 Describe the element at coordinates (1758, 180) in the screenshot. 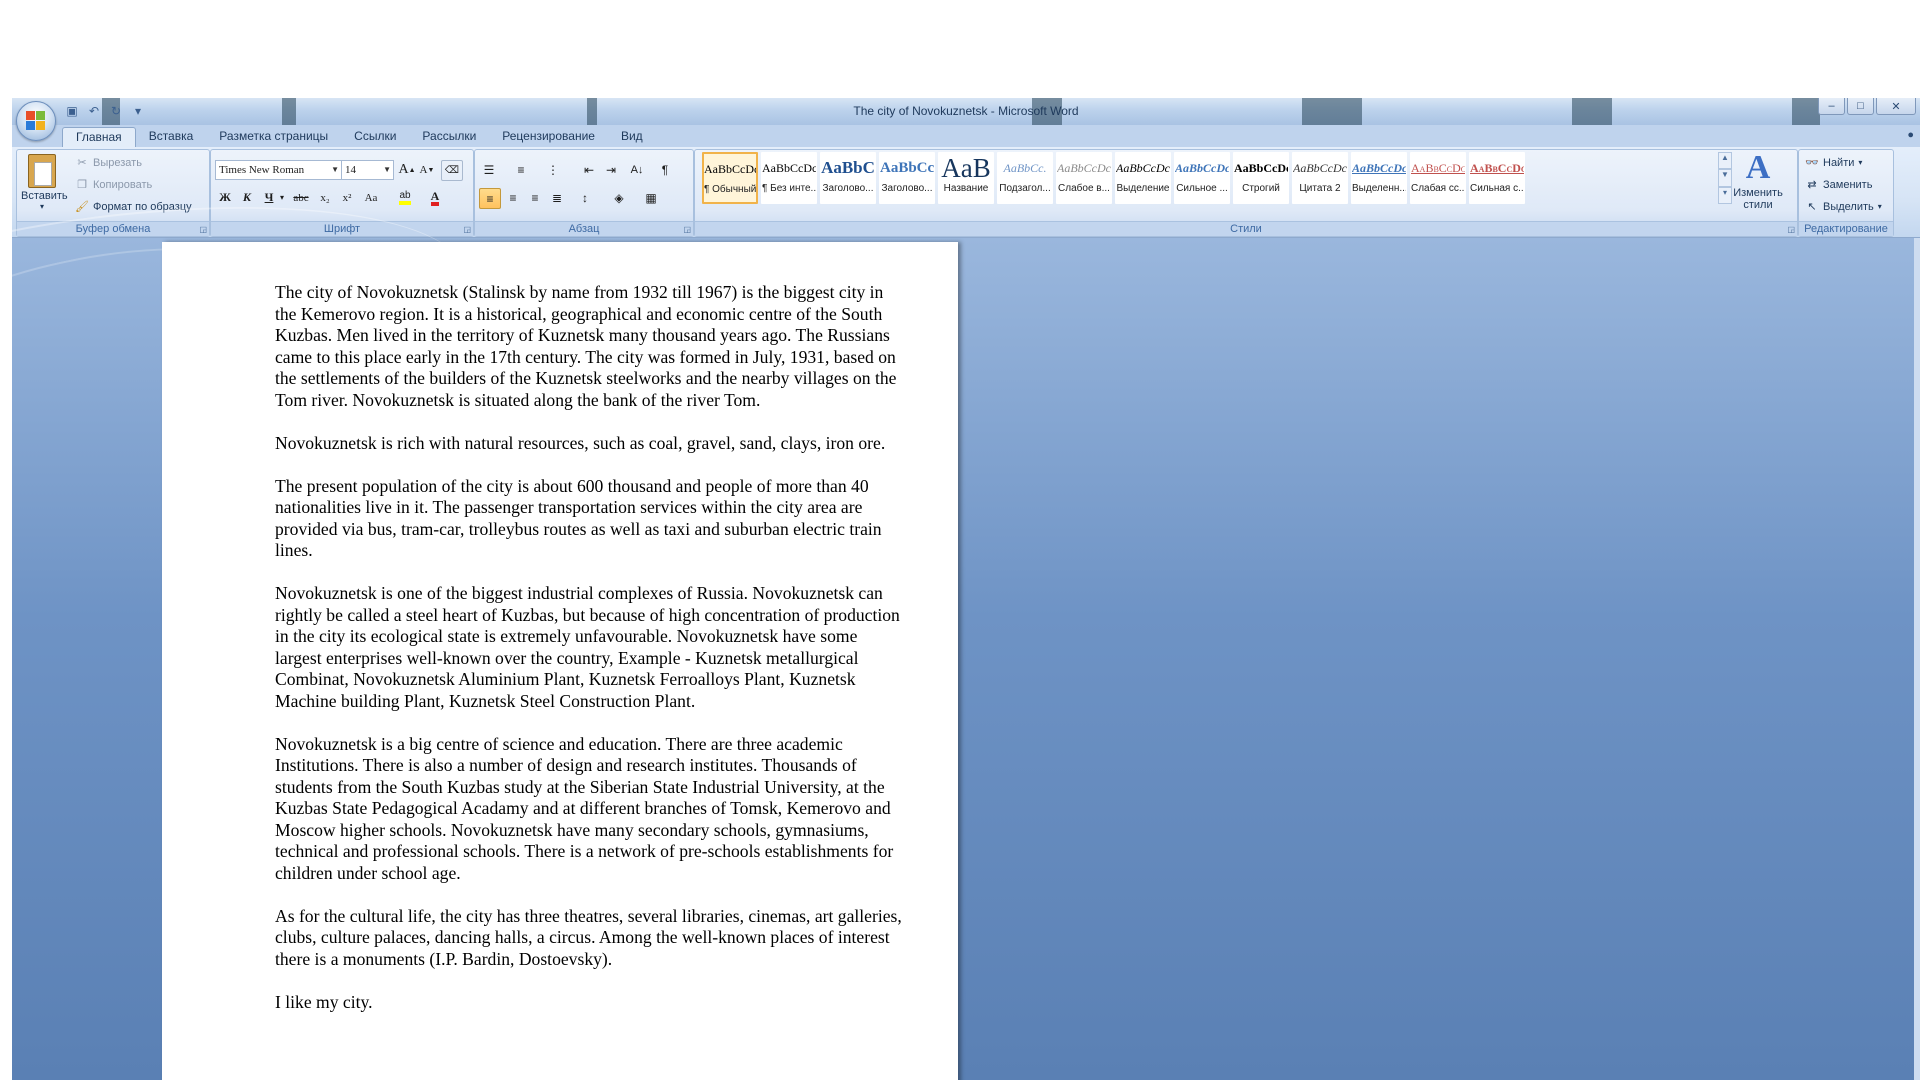

I see `change-styles-button: A Изменить стили` at that location.